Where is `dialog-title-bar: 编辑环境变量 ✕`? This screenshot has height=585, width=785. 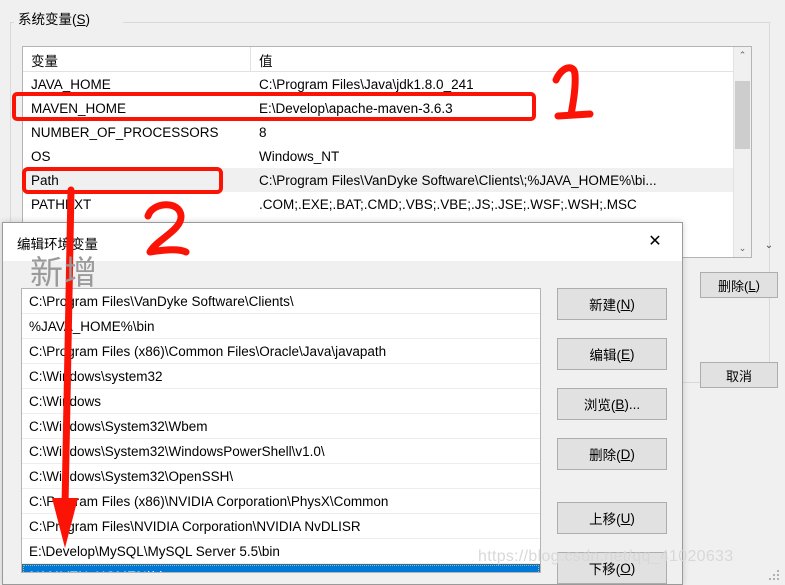 dialog-title-bar: 编辑环境变量 ✕ is located at coordinates (342, 242).